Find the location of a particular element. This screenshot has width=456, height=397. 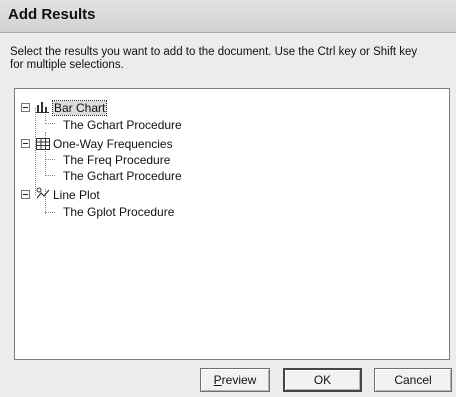

preview-button: Preview is located at coordinates (235, 380).